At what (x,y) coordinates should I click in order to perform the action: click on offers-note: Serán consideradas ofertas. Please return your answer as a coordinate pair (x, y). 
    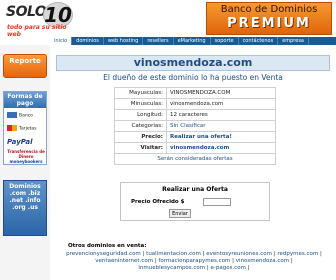
    Looking at the image, I should click on (195, 159).